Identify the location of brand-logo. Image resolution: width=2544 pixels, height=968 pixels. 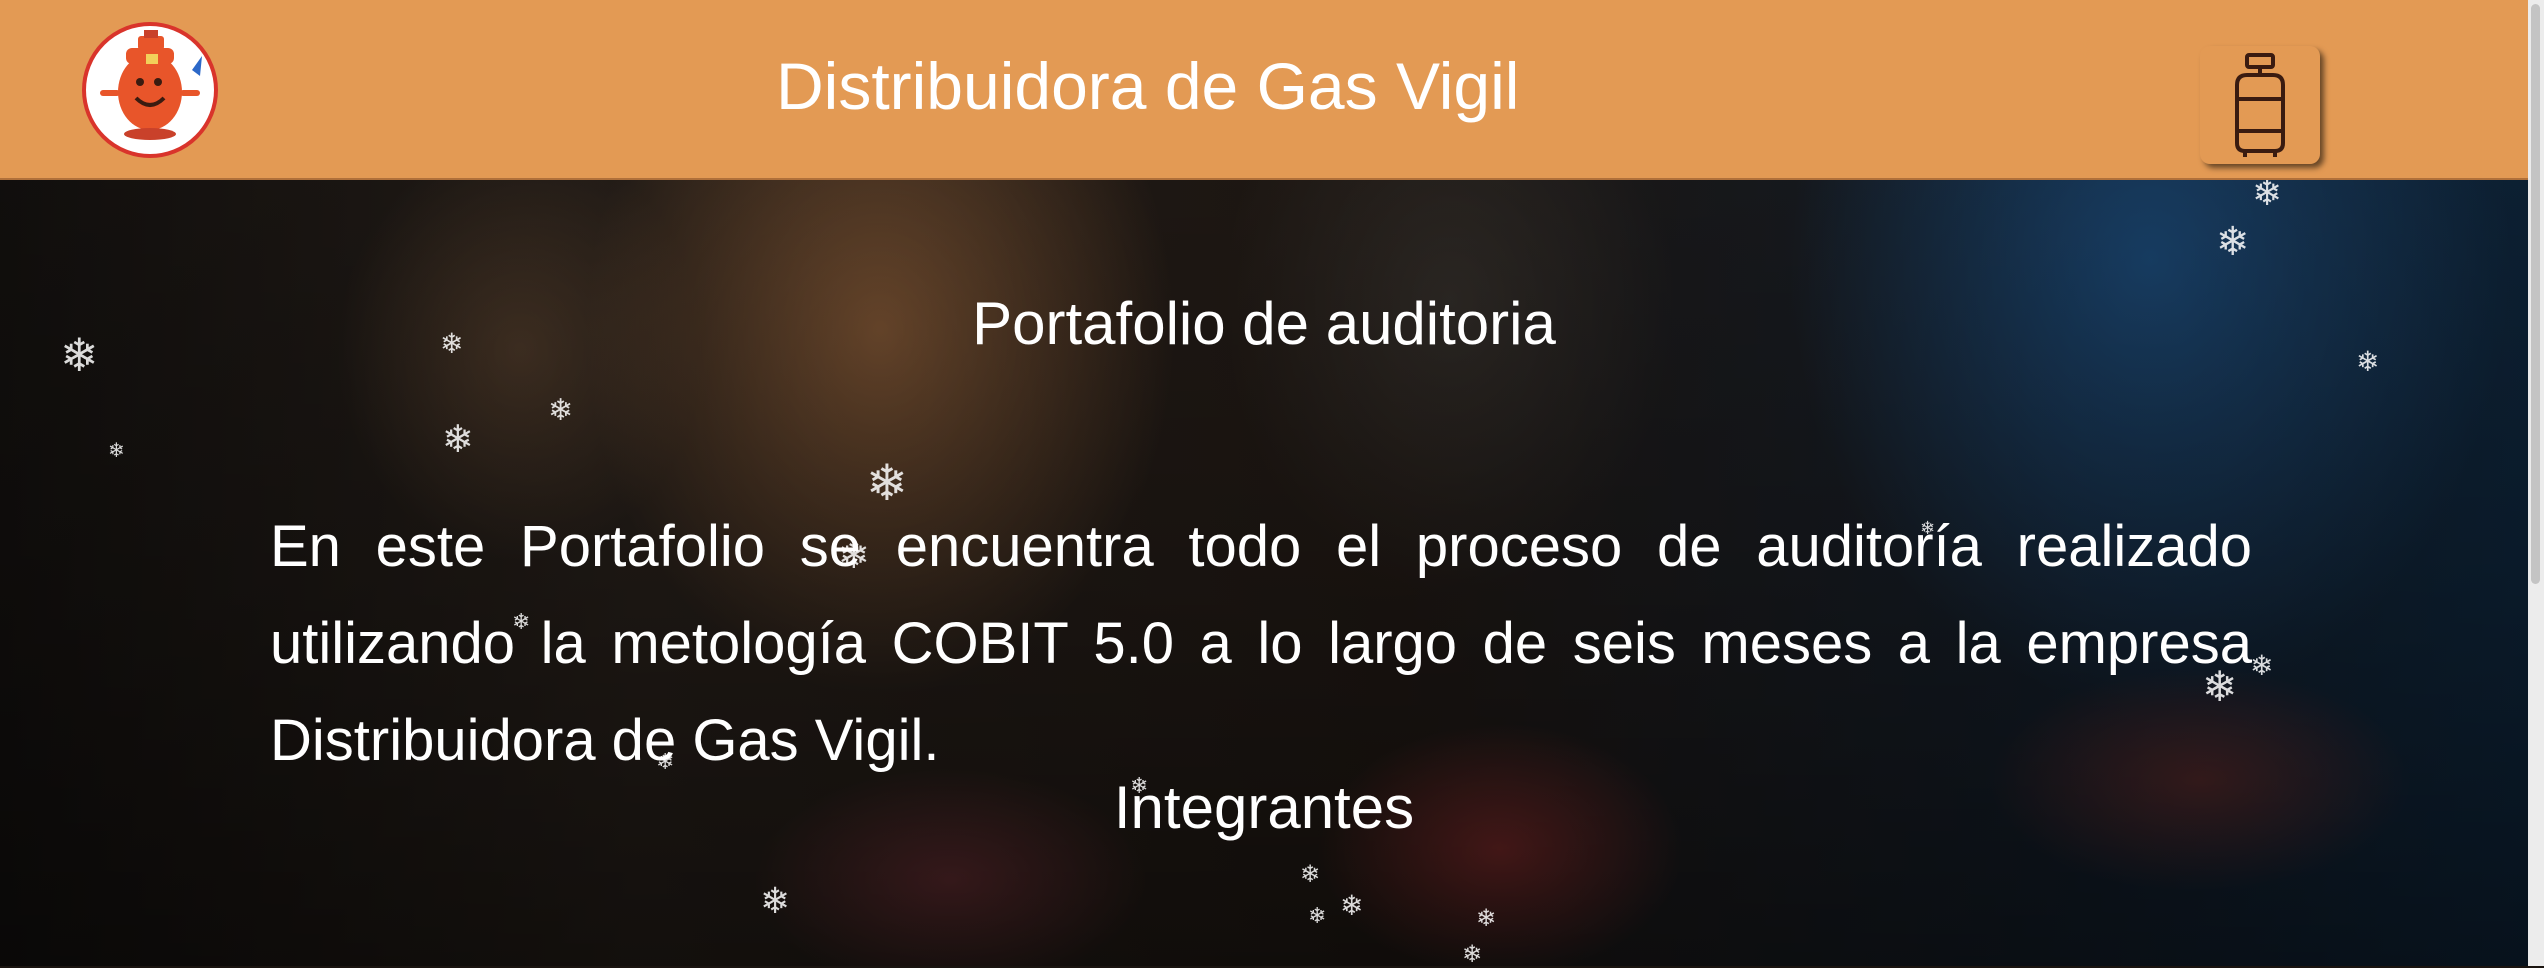
(150, 90).